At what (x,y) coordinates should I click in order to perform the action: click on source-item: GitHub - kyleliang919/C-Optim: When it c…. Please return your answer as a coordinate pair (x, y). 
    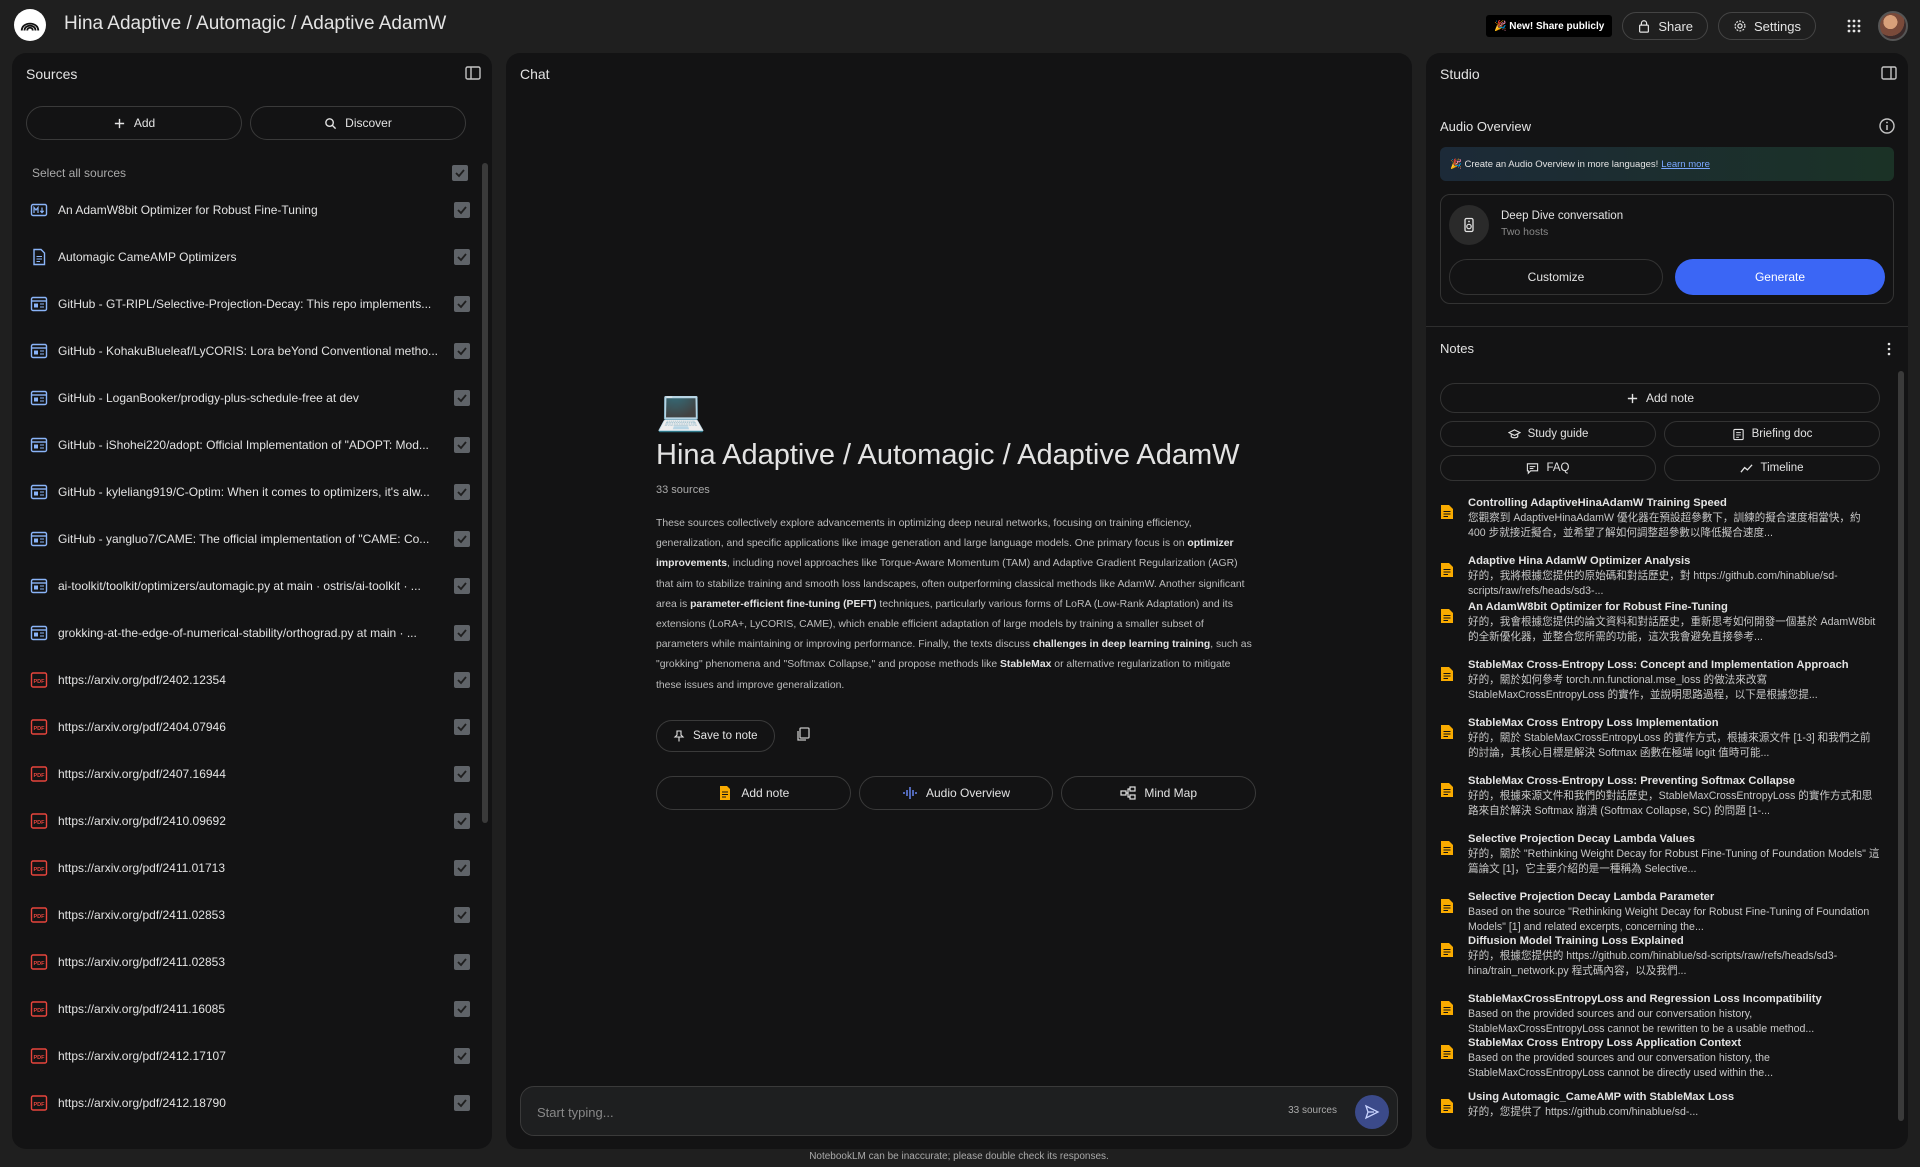
    Looking at the image, I should click on (250, 491).